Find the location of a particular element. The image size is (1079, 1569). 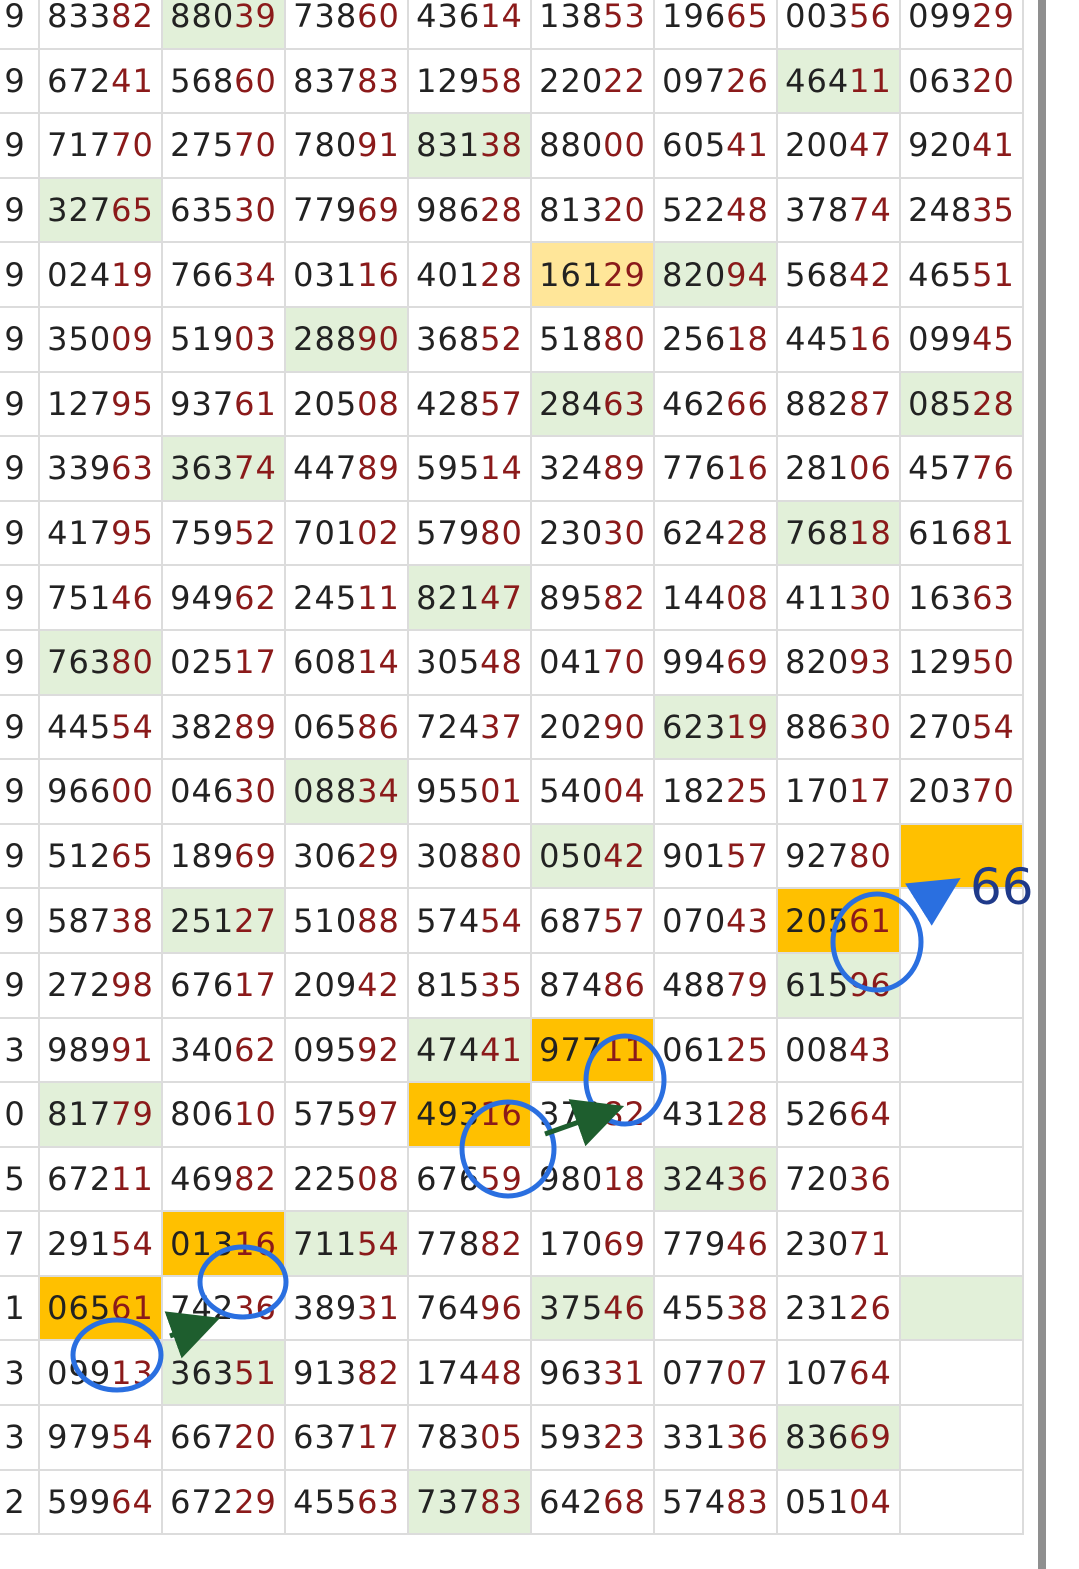

number-head-digits: 368 is located at coordinates (448, 339).